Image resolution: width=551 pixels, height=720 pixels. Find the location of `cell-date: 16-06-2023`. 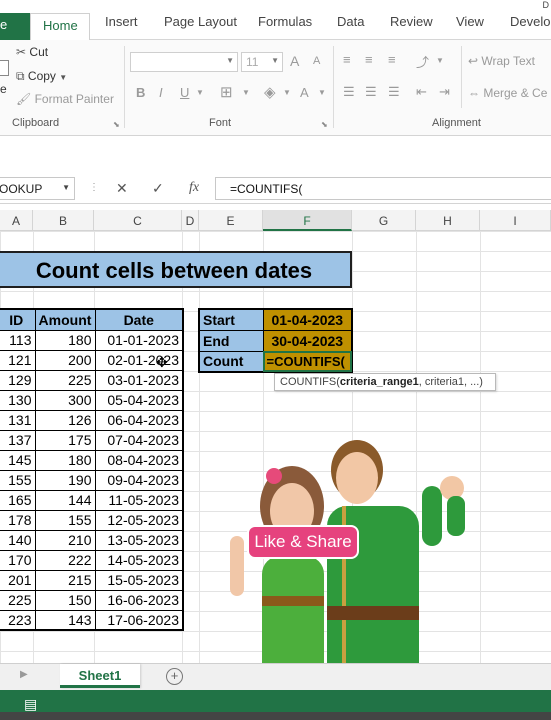

cell-date: 16-06-2023 is located at coordinates (139, 600).